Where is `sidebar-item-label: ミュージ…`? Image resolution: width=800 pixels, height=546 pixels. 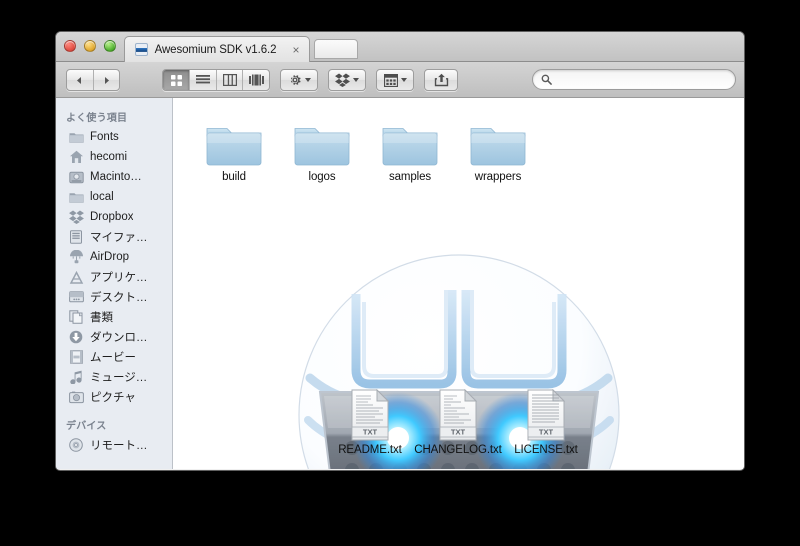
sidebar-item-label: ミュージ… is located at coordinates (119, 378).